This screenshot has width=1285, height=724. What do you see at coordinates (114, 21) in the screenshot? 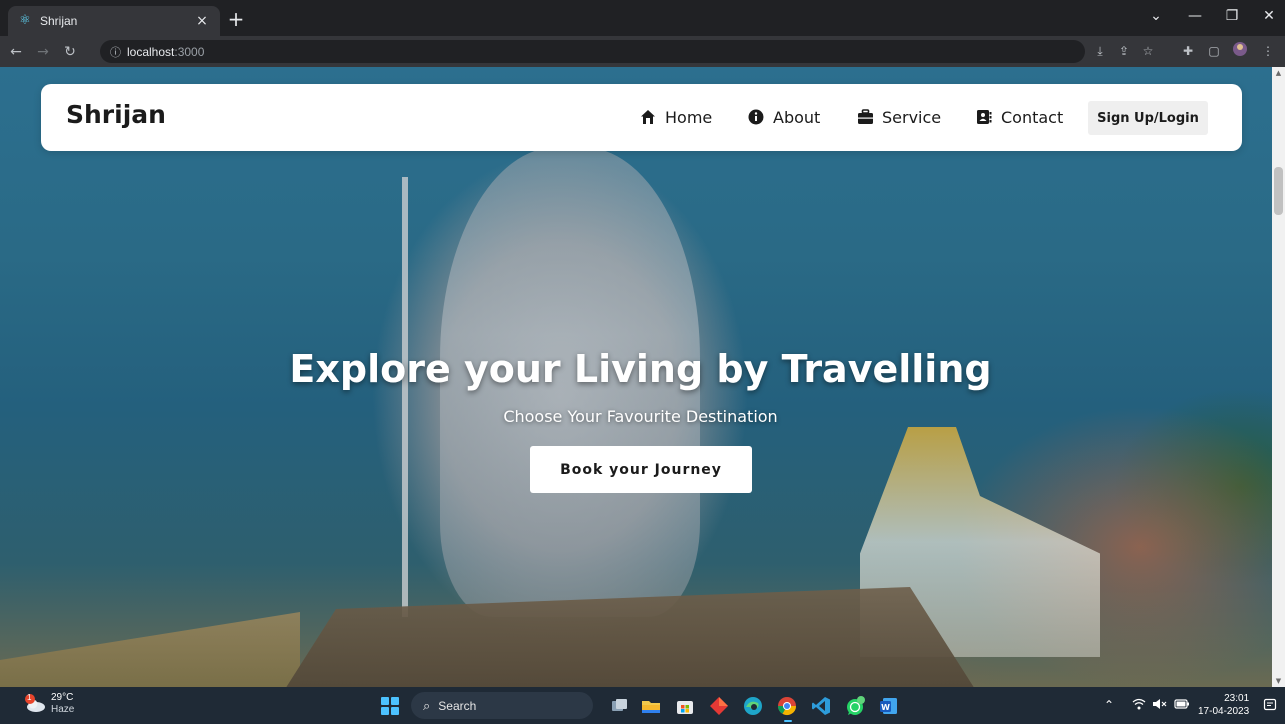
I see `browser-tab: ⚛ Shrijan ×` at bounding box center [114, 21].